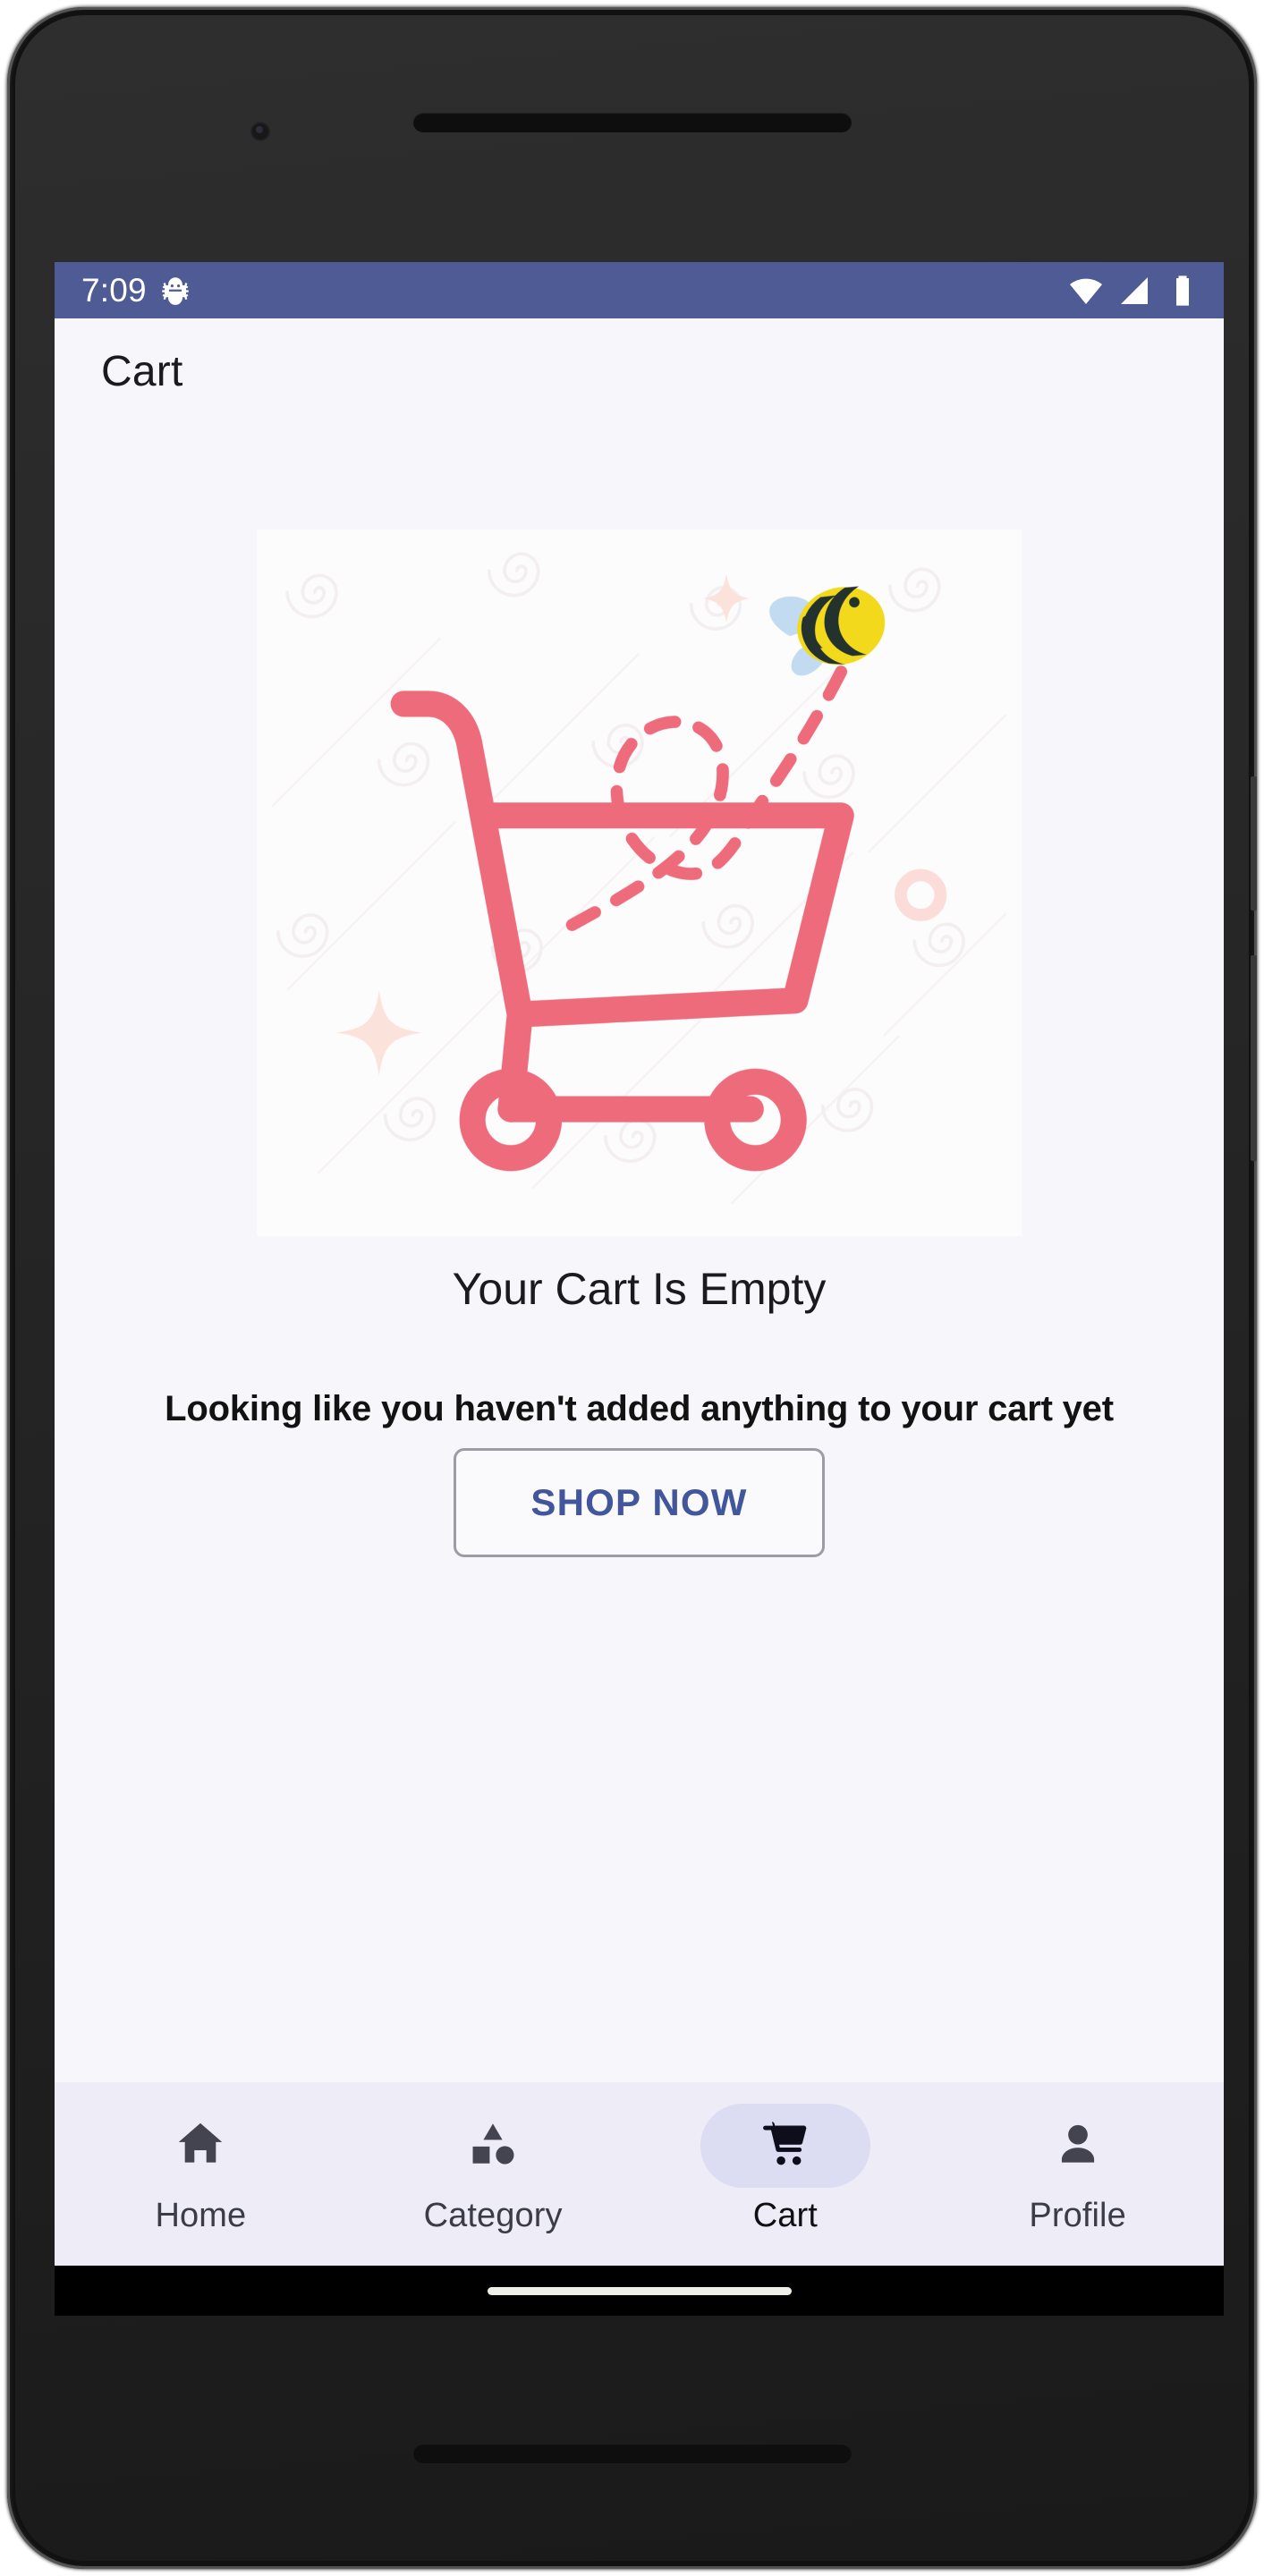 The width and height of the screenshot is (1264, 2576). What do you see at coordinates (785, 2215) in the screenshot?
I see `nav-label-cart: Cart` at bounding box center [785, 2215].